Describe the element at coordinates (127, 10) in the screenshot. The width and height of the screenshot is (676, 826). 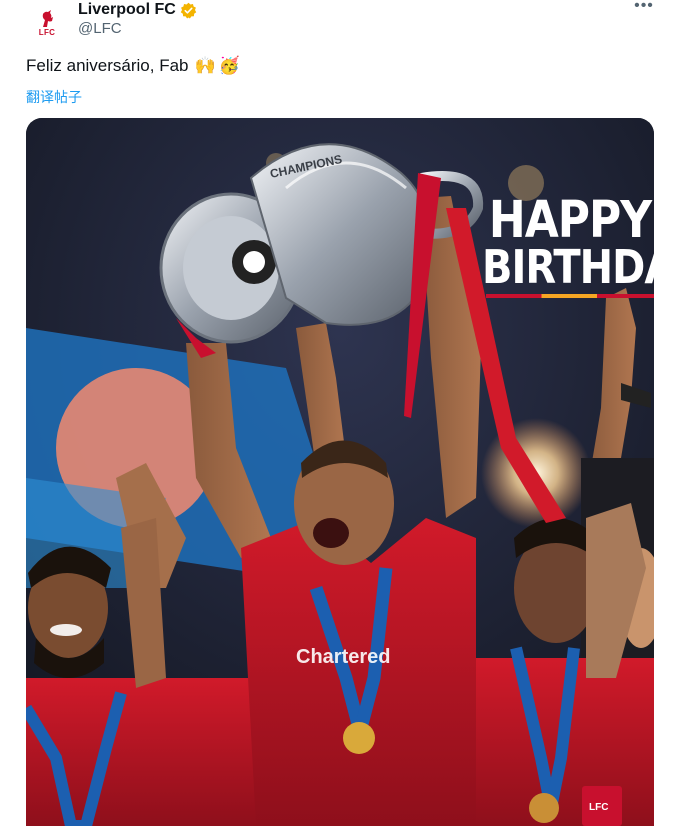
I see `display-name: Liverpool FC` at that location.